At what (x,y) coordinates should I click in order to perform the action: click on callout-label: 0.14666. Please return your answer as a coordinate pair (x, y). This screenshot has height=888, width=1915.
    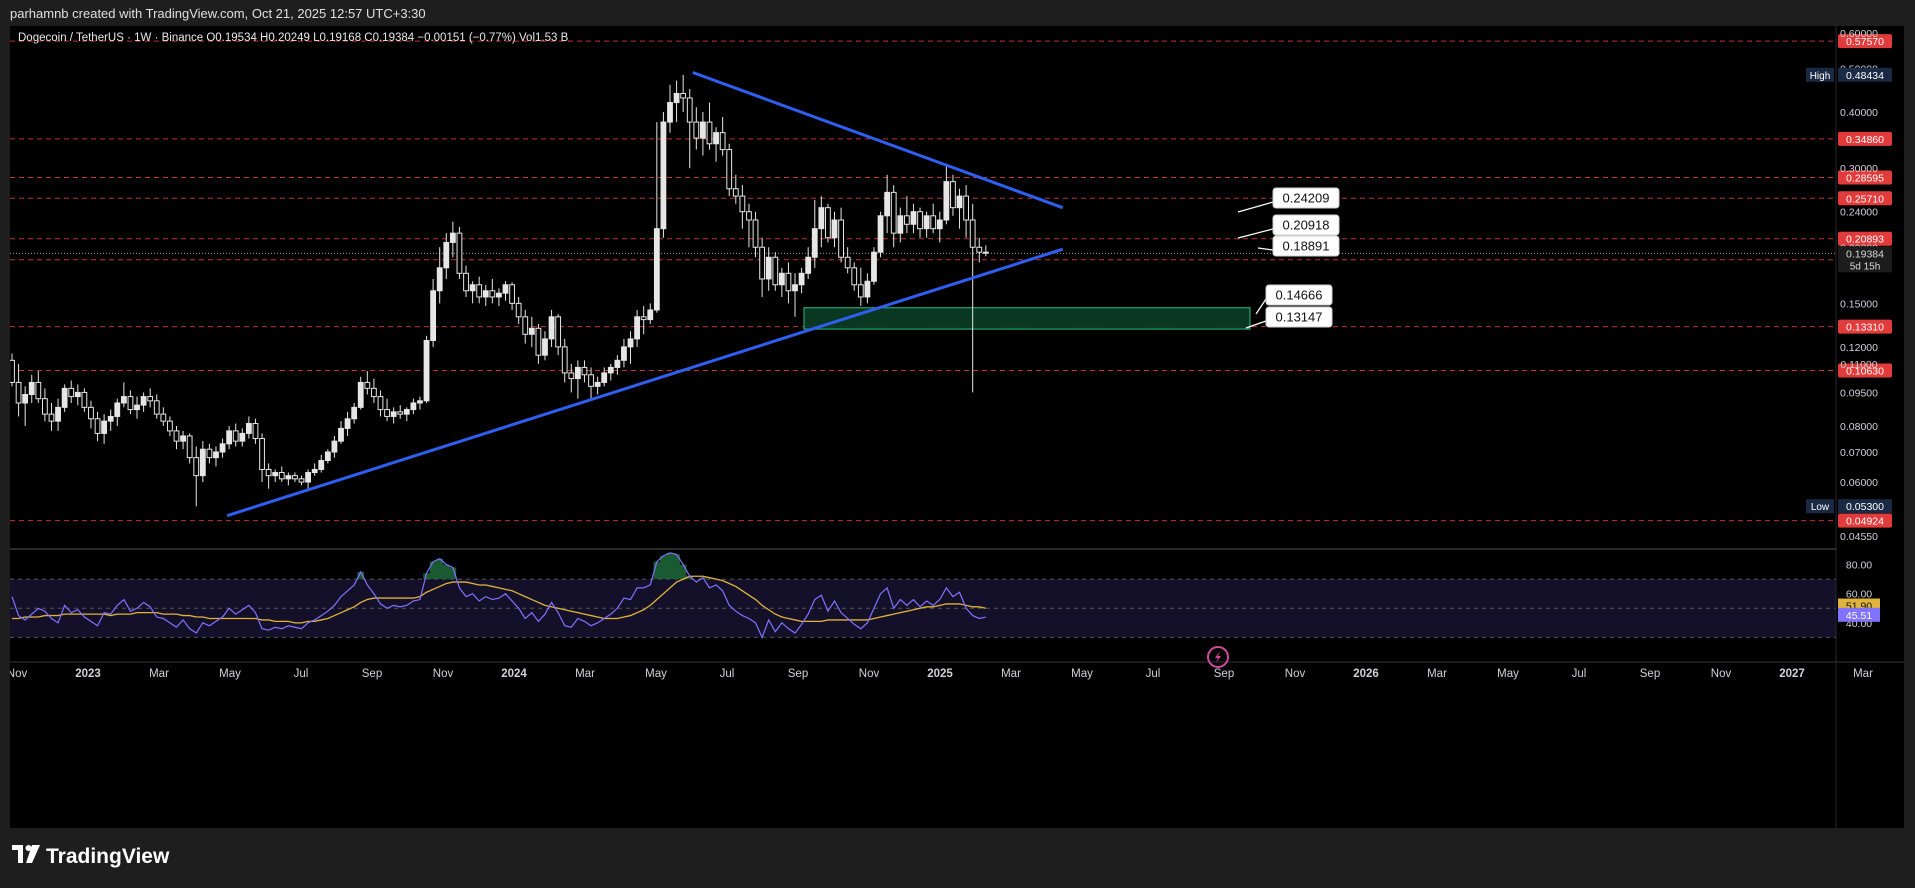
    Looking at the image, I should click on (1299, 295).